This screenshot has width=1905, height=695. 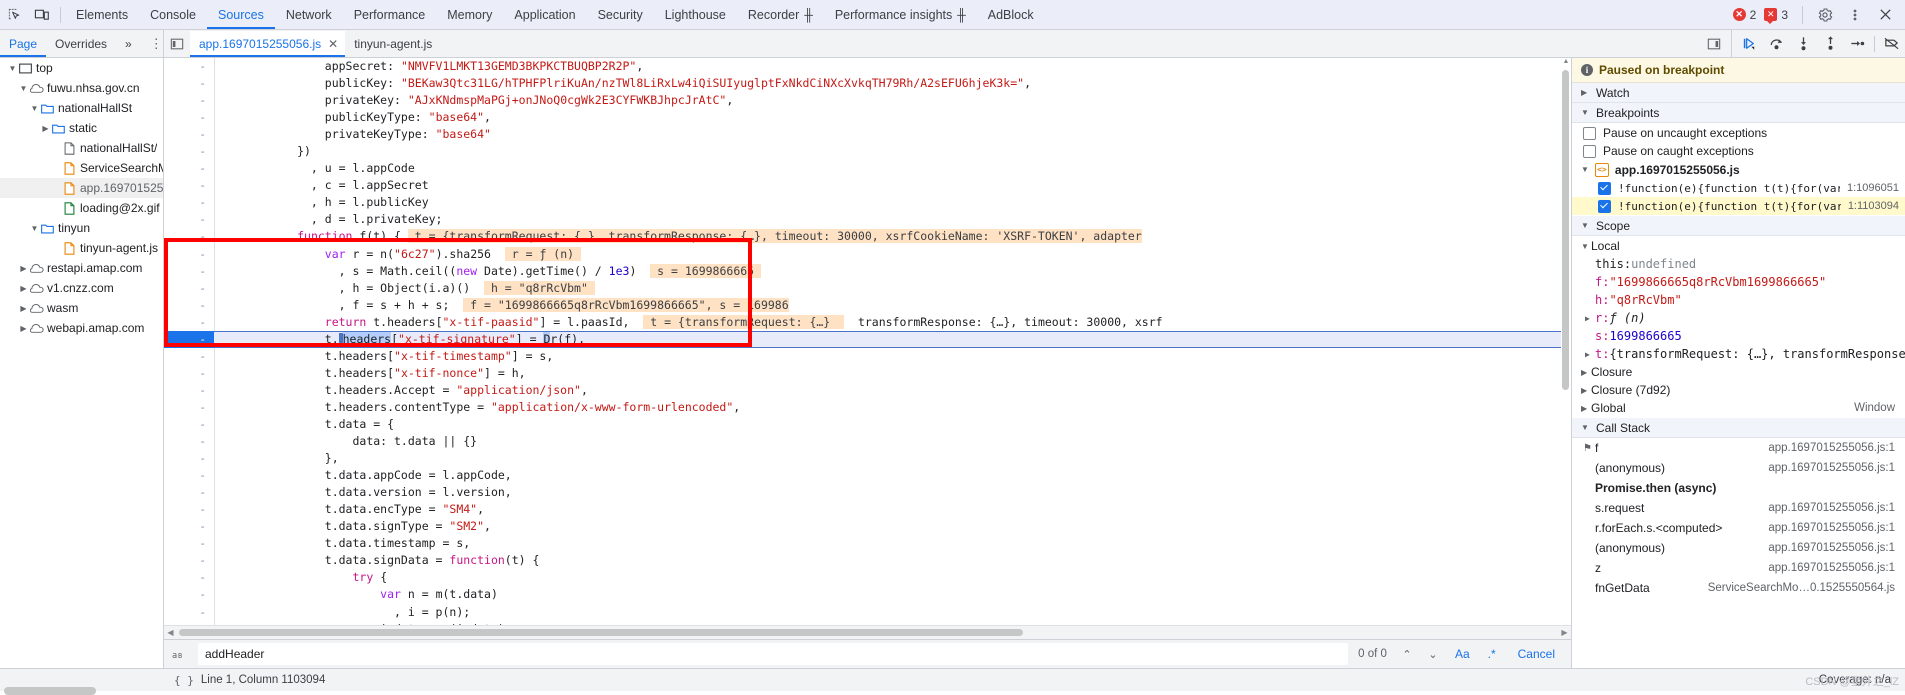 I want to click on code-line: - privateKeyType: "base64", so click(x=867, y=134).